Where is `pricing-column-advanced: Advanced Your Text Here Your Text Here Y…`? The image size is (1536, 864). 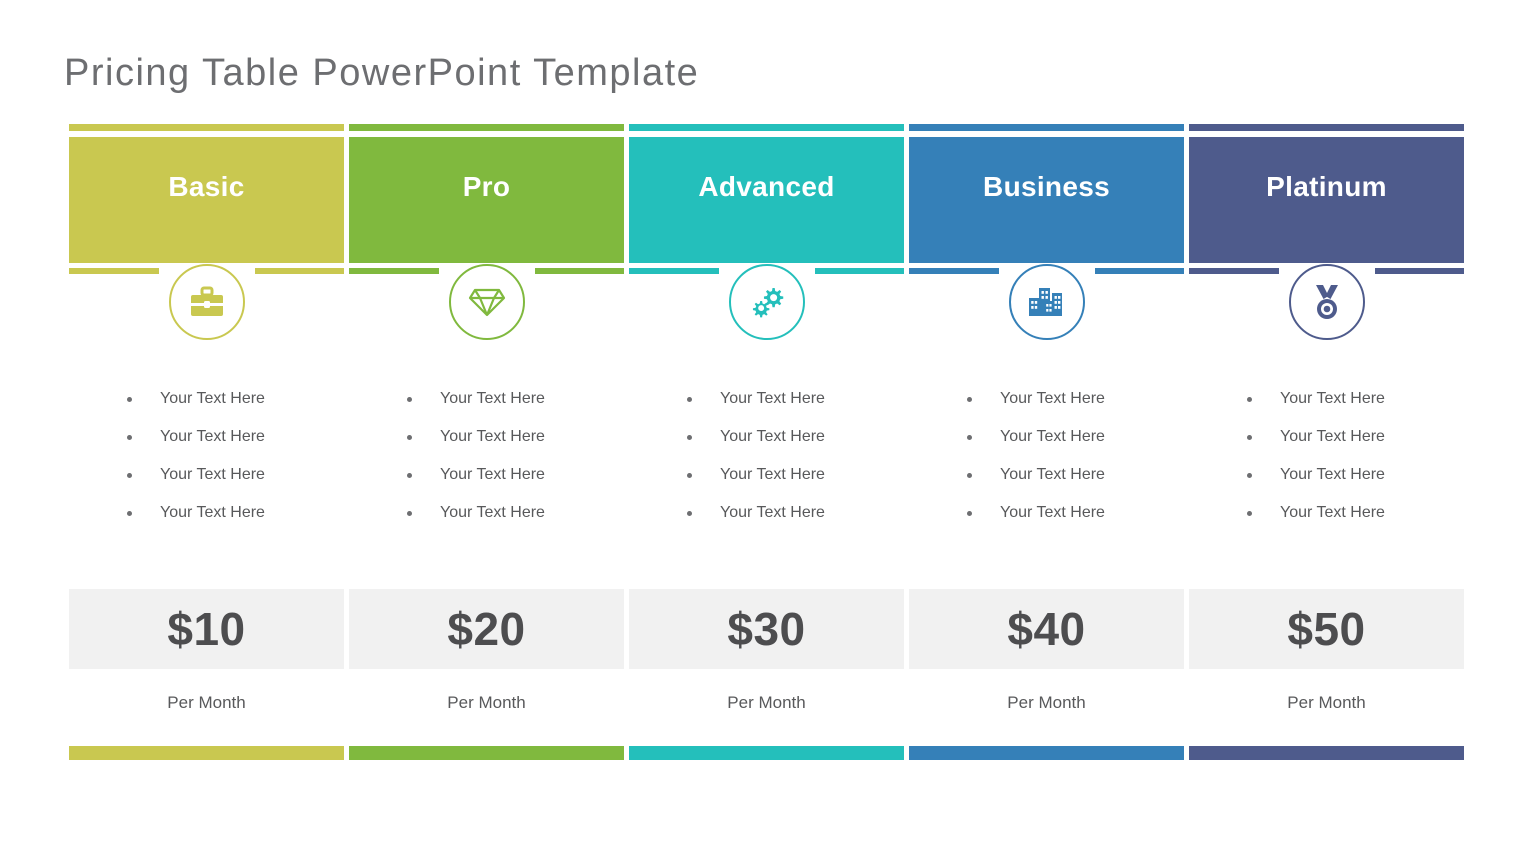
pricing-column-advanced: Advanced Your Text Here Your Text Here Y… is located at coordinates (766, 442).